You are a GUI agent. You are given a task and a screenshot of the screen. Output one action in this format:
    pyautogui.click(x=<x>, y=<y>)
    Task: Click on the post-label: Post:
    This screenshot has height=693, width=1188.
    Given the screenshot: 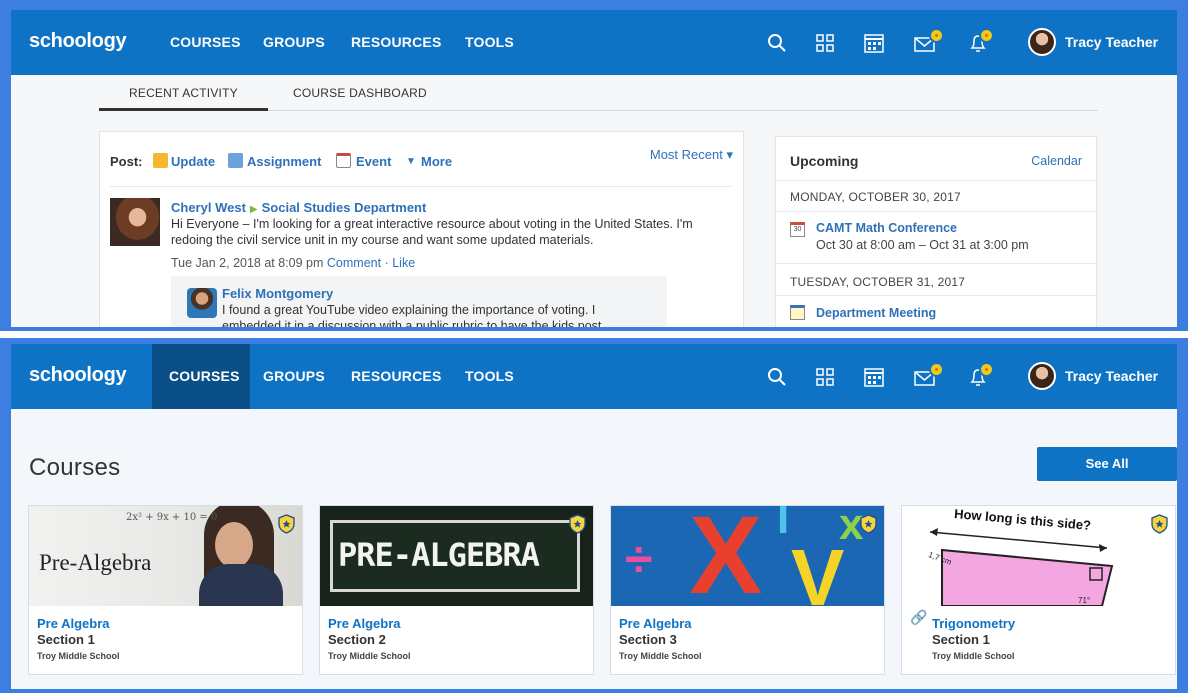 What is the action you would take?
    pyautogui.click(x=126, y=161)
    